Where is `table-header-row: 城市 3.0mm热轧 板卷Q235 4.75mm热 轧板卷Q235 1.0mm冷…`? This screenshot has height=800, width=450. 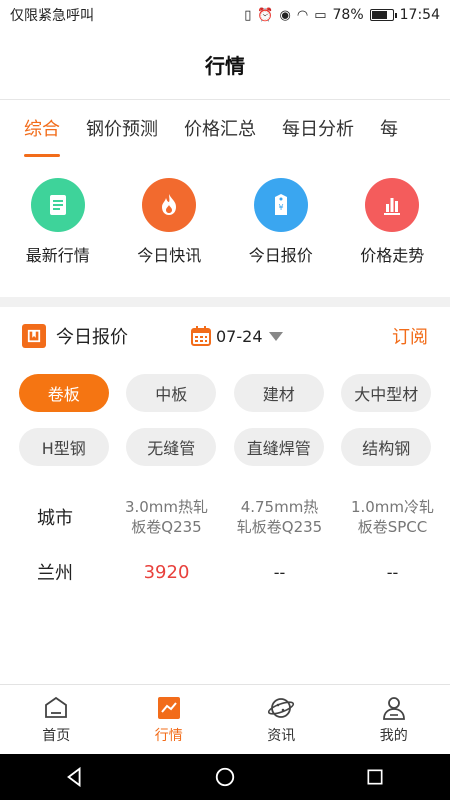 table-header-row: 城市 3.0mm热轧 板卷Q235 4.75mm热 轧板卷Q235 1.0mm冷… is located at coordinates (225, 517).